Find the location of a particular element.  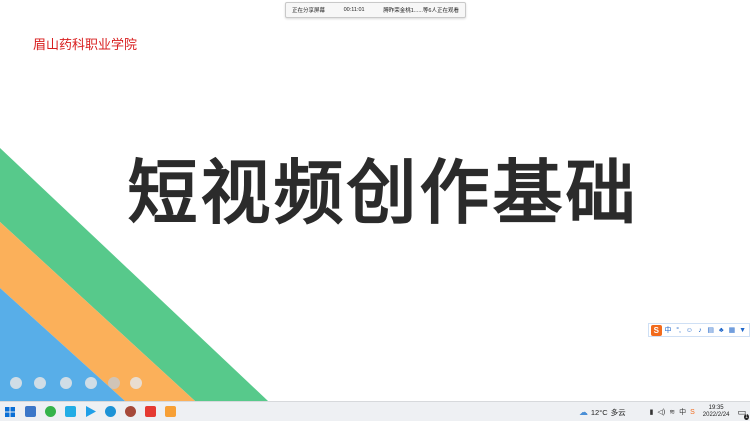

share-status: 正在分享屏幕 is located at coordinates (309, 11).